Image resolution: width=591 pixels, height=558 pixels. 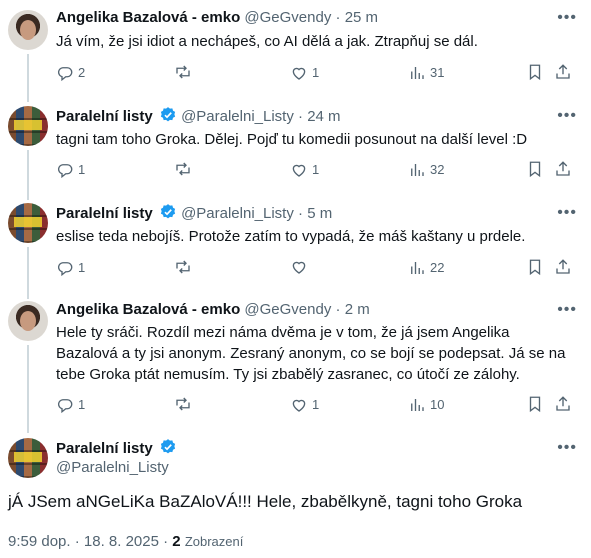 I want to click on views-count: 32, so click(x=437, y=169).